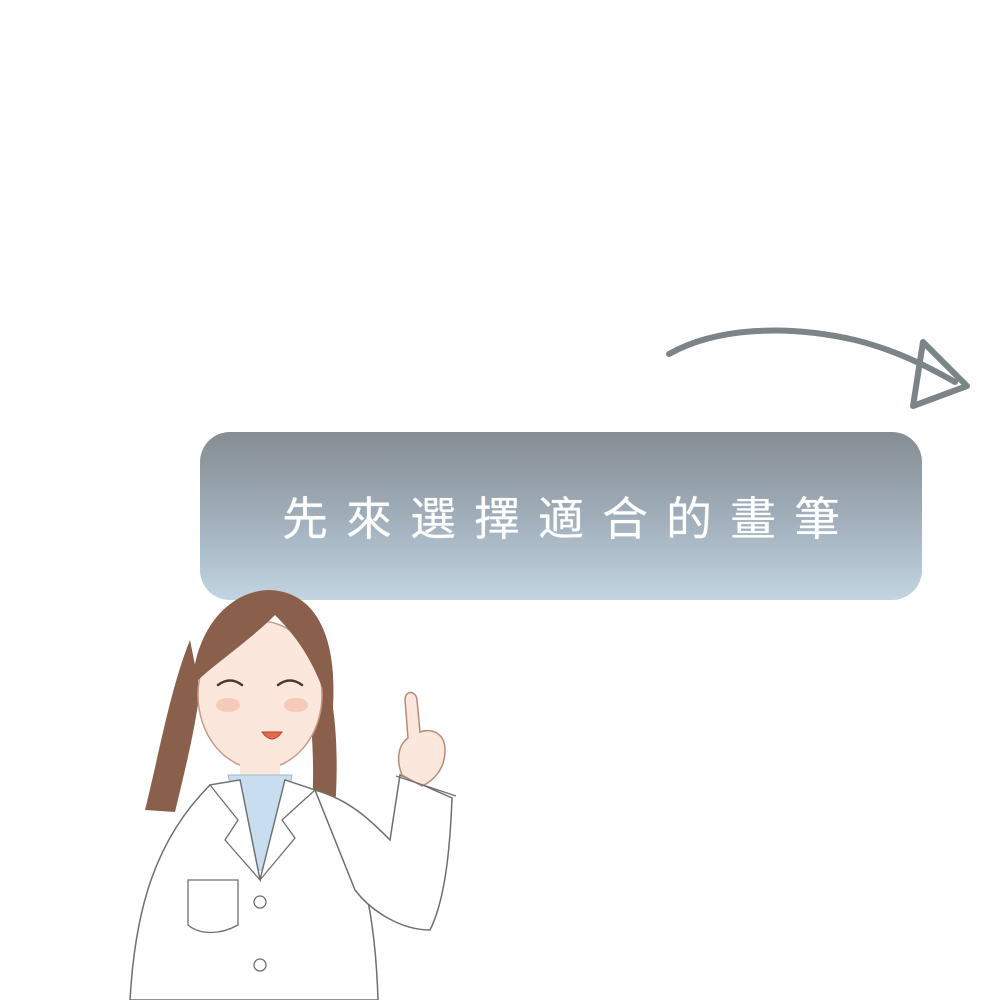  I want to click on message-banner: 先來選擇適合的畫筆, so click(561, 516).